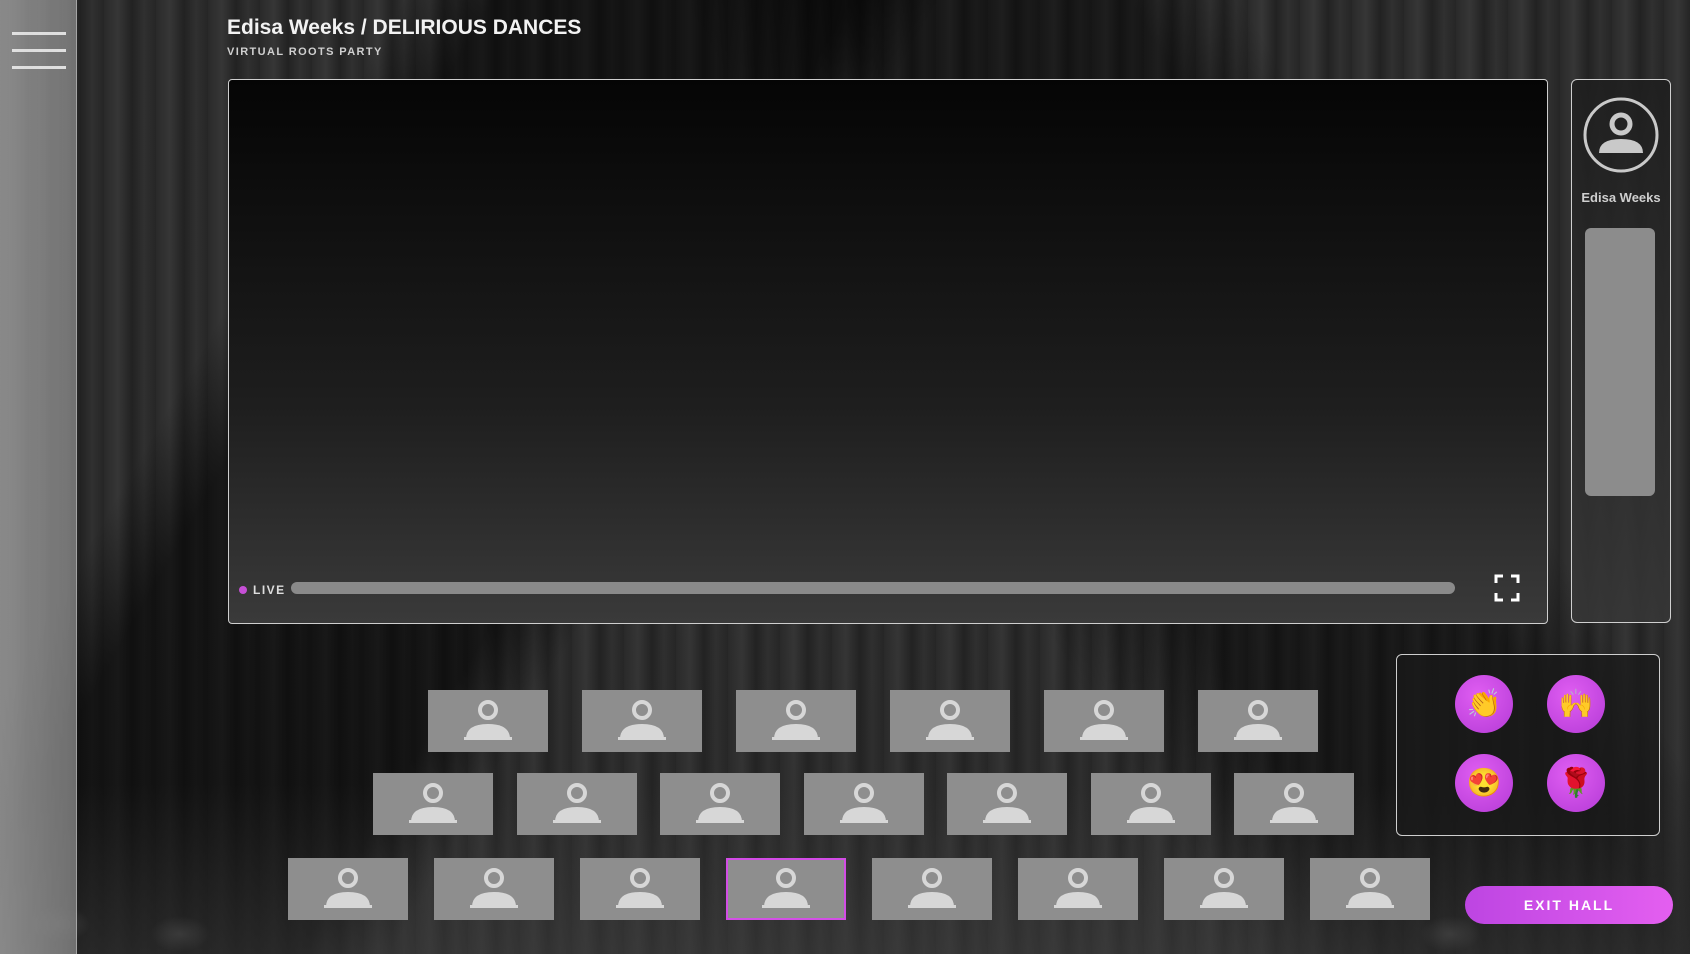 This screenshot has width=1690, height=954. Describe the element at coordinates (1507, 588) in the screenshot. I see `fullscreen-icon` at that location.